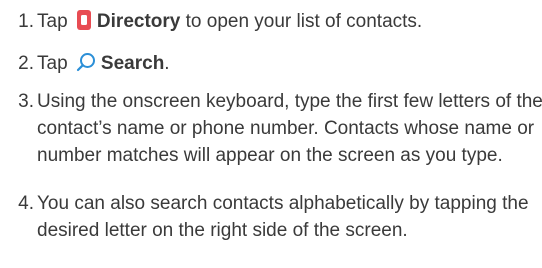  What do you see at coordinates (20, 21) in the screenshot?
I see `step-1-number: 1` at bounding box center [20, 21].